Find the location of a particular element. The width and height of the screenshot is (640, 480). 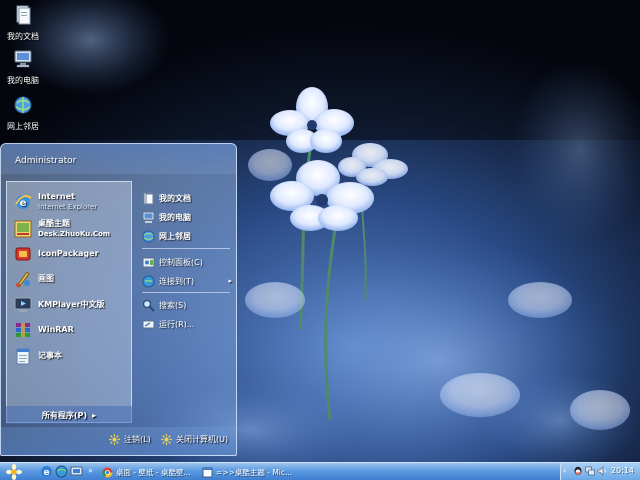

place-connect-to: 连接到(T) ▸ is located at coordinates (187, 281).